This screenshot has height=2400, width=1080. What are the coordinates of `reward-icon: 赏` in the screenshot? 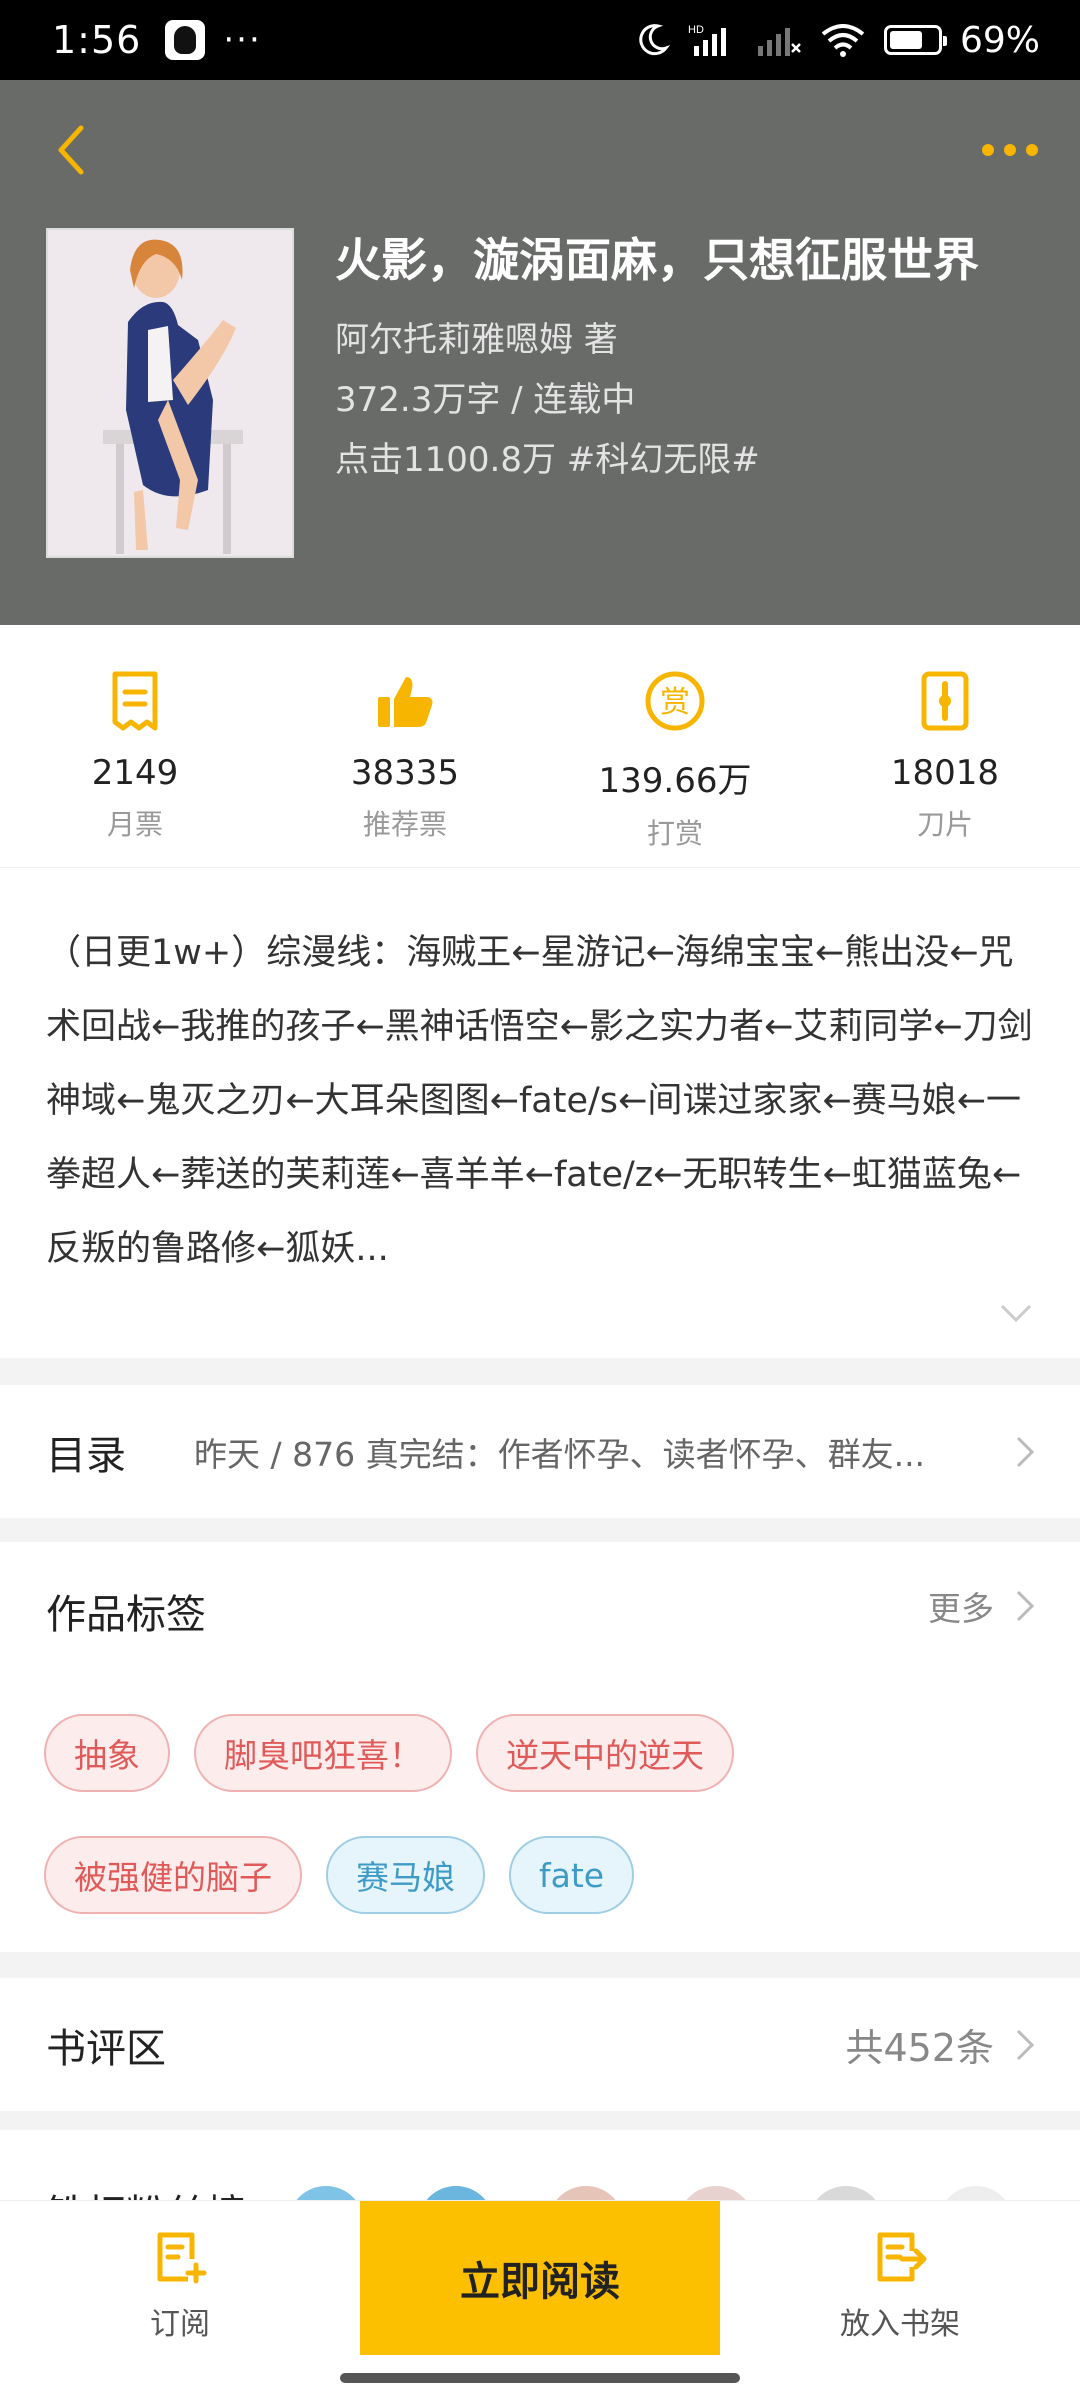 It's located at (675, 701).